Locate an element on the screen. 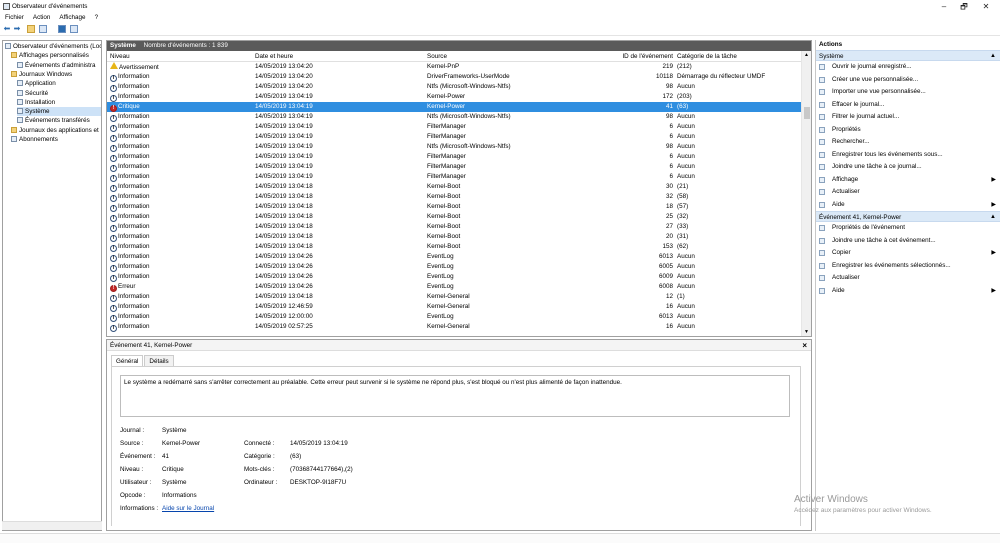  cell-category: (63) is located at coordinates (683, 106).